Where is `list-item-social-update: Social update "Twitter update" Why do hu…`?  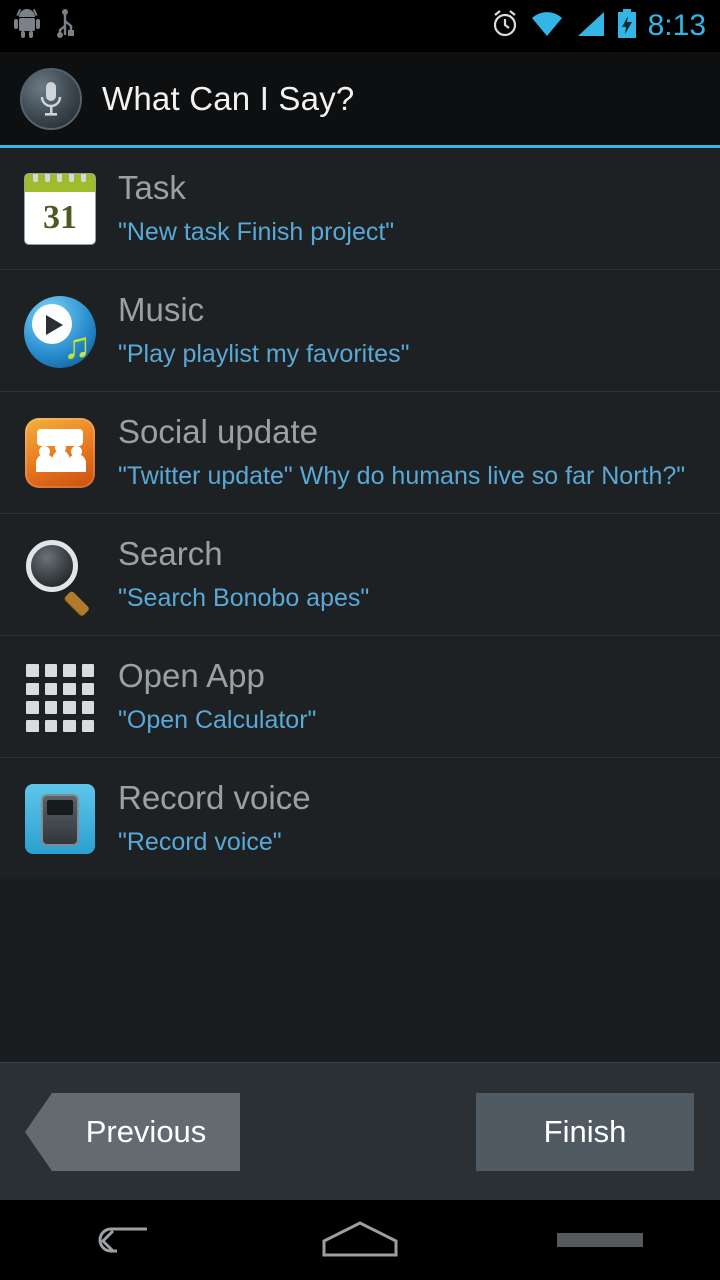 list-item-social-update: Social update "Twitter update" Why do hu… is located at coordinates (360, 453).